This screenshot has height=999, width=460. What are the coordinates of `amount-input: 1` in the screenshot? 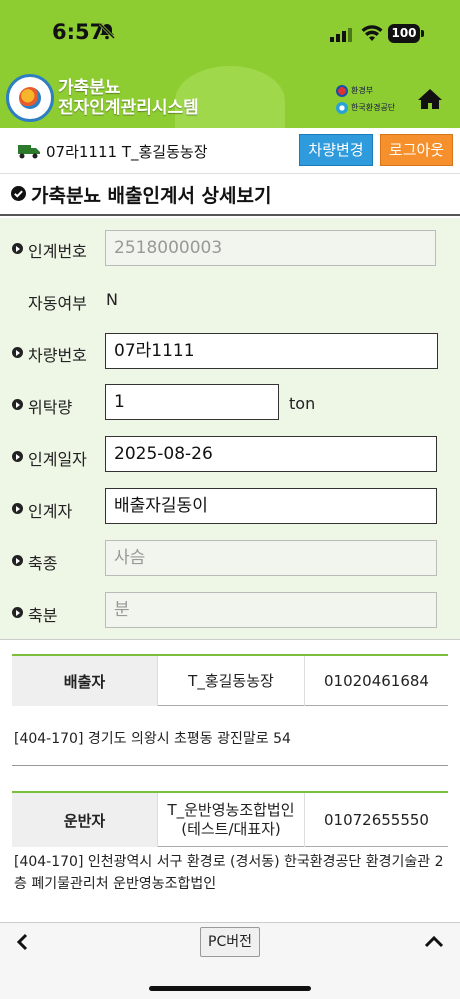 It's located at (192, 402).